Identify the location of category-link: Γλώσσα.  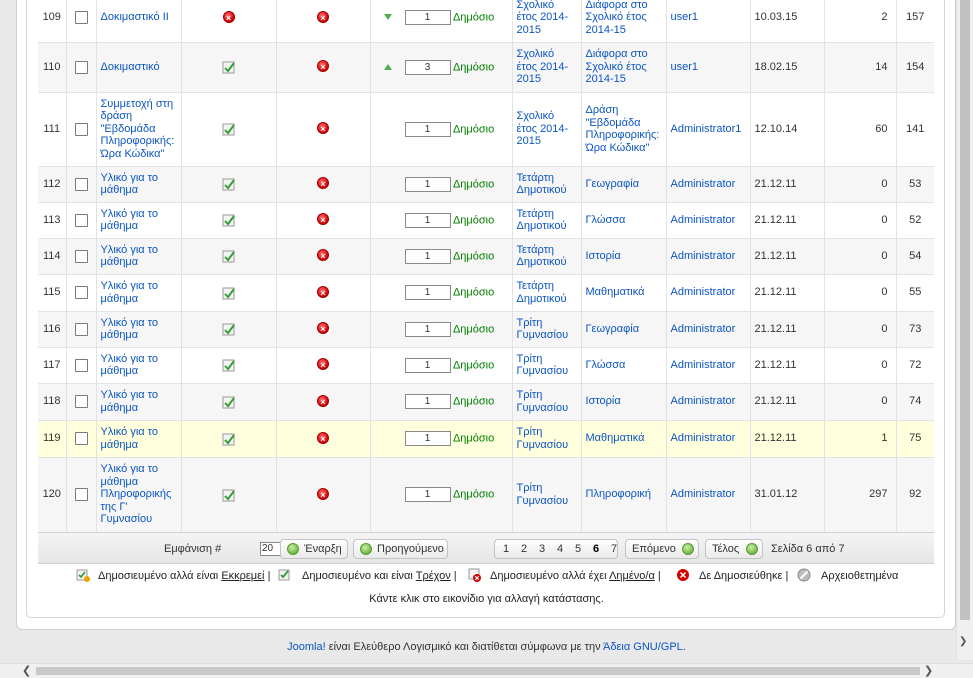
(606, 220).